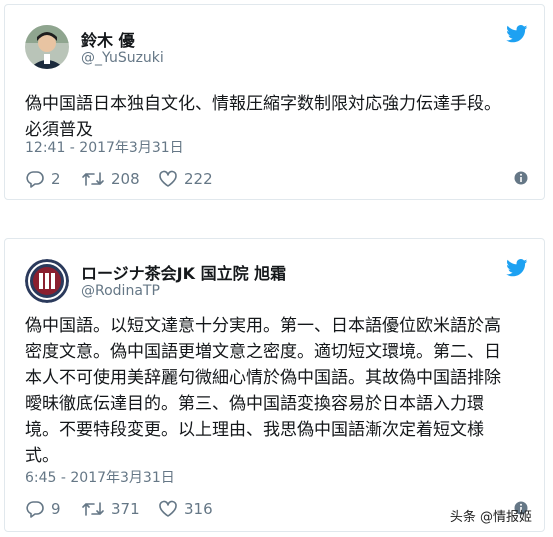  I want to click on tweet-timestamp: 6:45 - 2017年3月31日, so click(100, 477).